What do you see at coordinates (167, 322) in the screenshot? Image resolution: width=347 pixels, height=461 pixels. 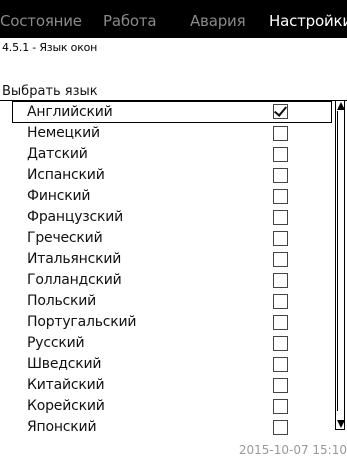 I see `language-row: Португальский` at bounding box center [167, 322].